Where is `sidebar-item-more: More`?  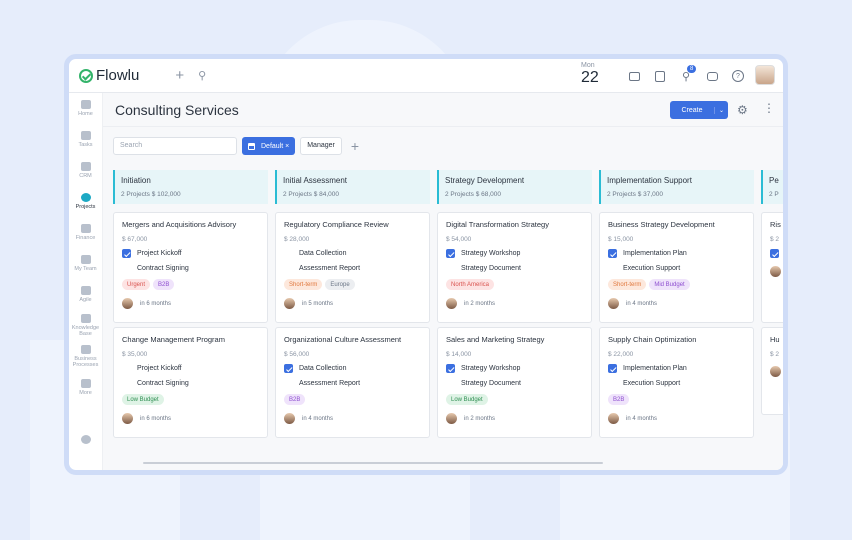
sidebar-item-more: More is located at coordinates (85, 387).